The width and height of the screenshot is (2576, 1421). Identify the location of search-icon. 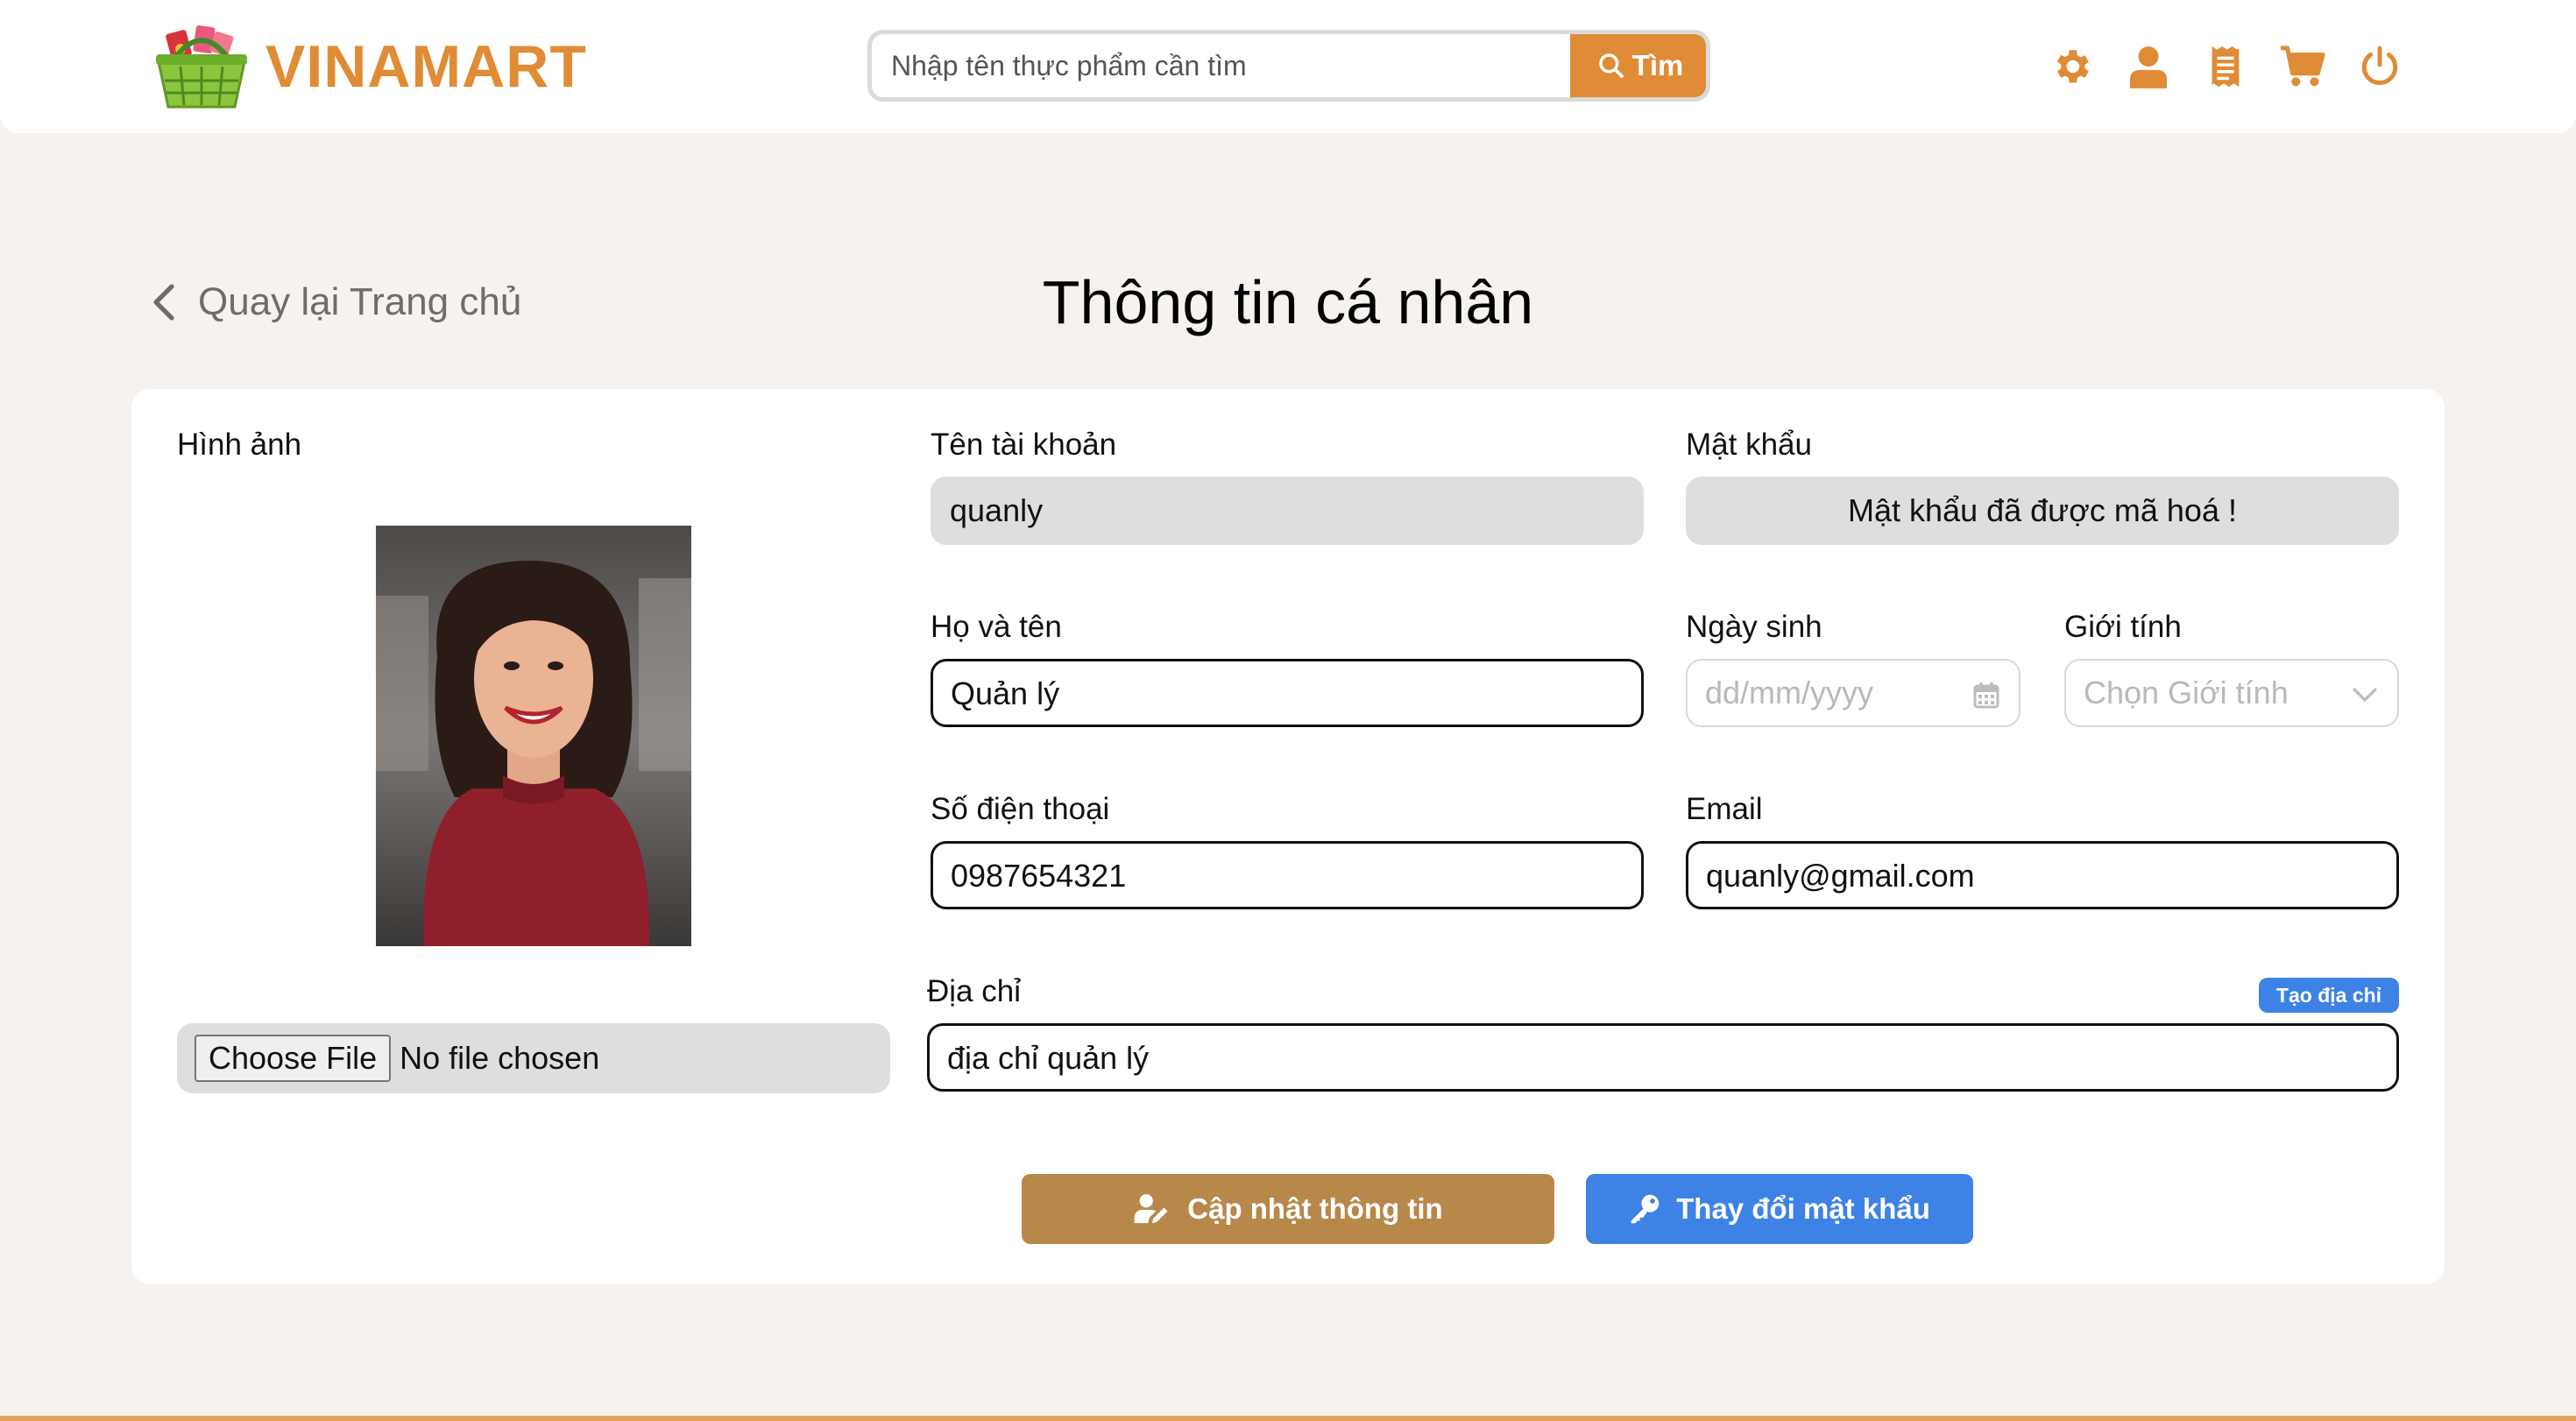
(1611, 65).